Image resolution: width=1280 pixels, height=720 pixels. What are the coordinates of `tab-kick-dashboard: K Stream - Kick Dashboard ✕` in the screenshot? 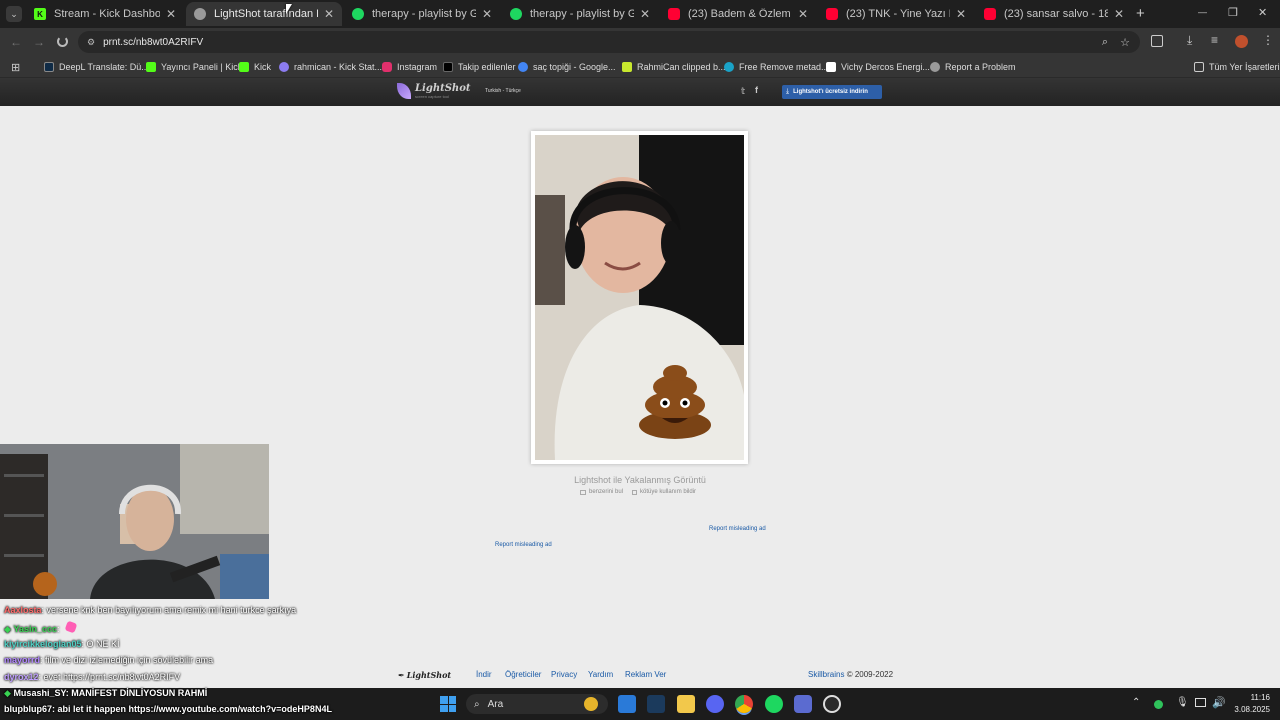 It's located at (105, 14).